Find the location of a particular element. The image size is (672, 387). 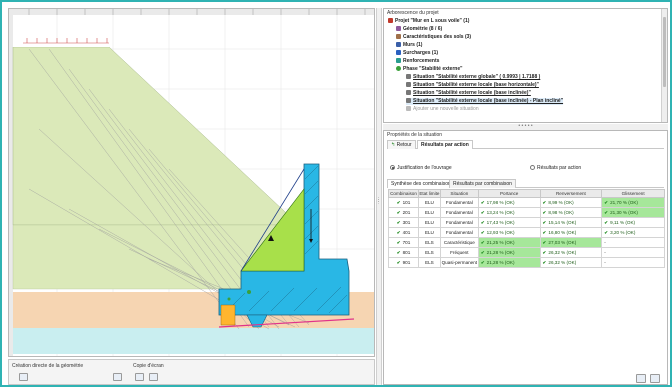

add-icon is located at coordinates (408, 108).